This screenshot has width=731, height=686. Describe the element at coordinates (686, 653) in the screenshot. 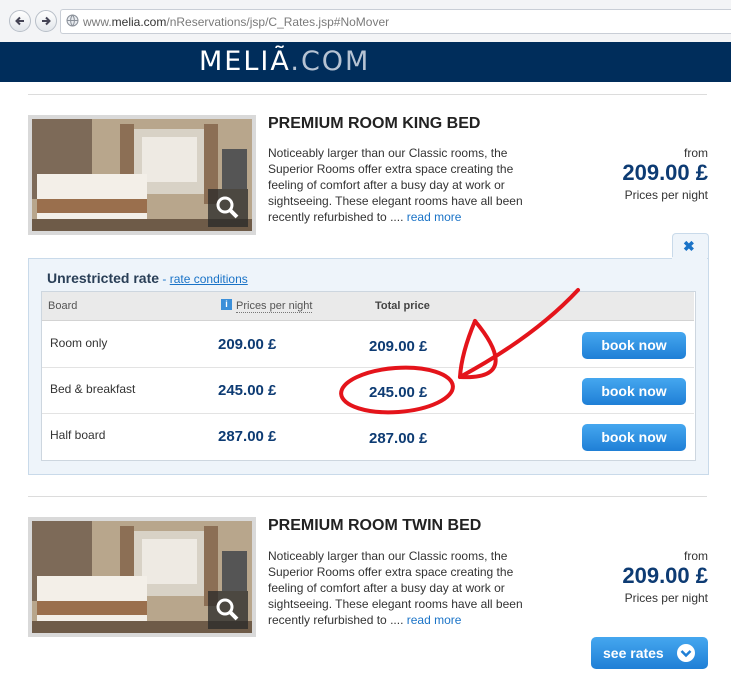

I see `chevron-down-icon` at that location.